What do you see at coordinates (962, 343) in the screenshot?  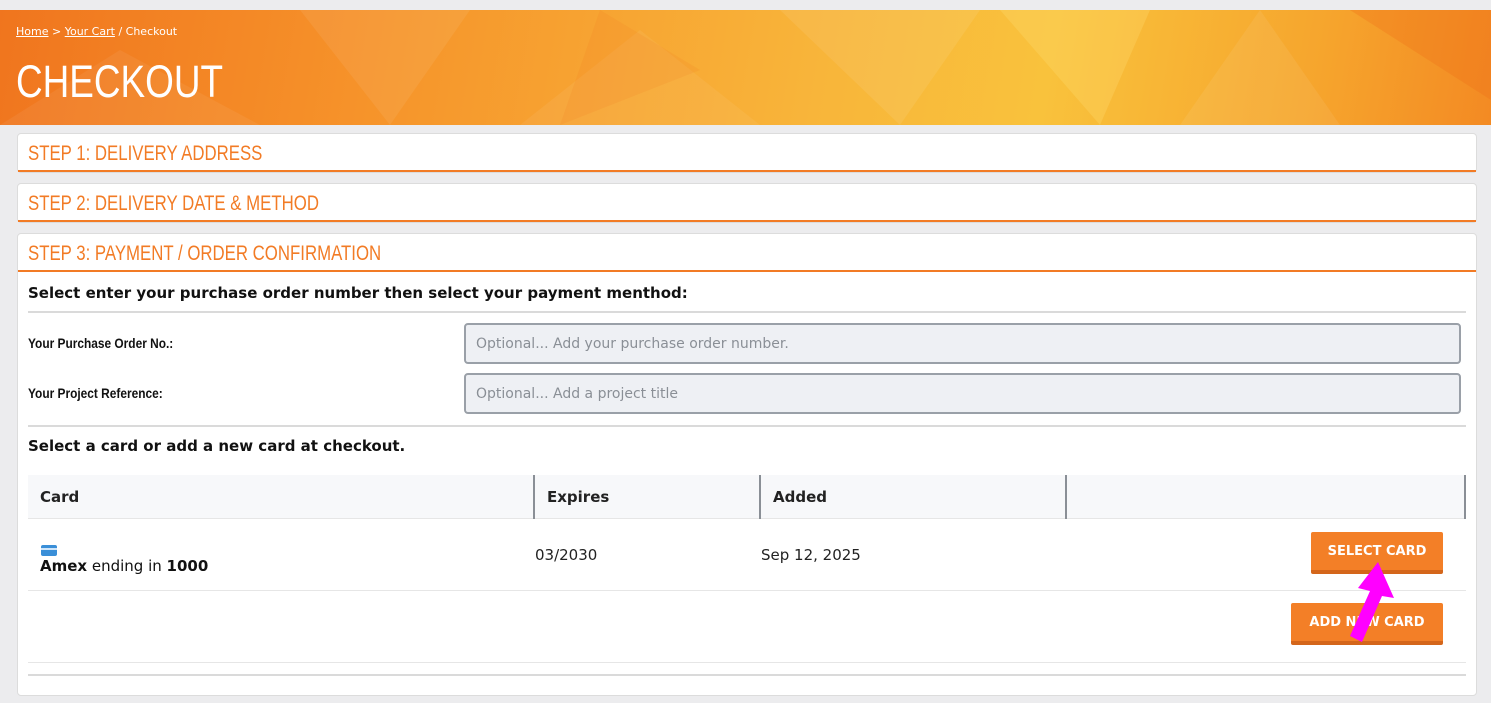 I see `purchase-order-input` at bounding box center [962, 343].